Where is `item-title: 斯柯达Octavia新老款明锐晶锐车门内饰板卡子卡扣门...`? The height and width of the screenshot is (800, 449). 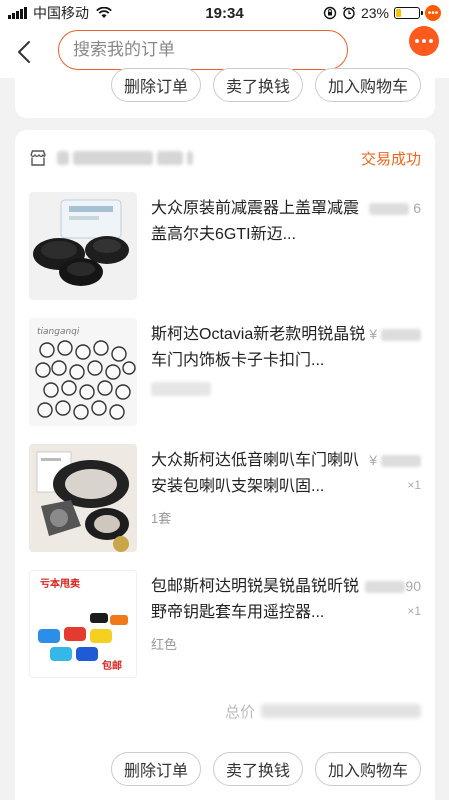 item-title: 斯柯达Octavia新老款明锐晶锐车门内饰板卡子卡扣门... is located at coordinates (258, 347).